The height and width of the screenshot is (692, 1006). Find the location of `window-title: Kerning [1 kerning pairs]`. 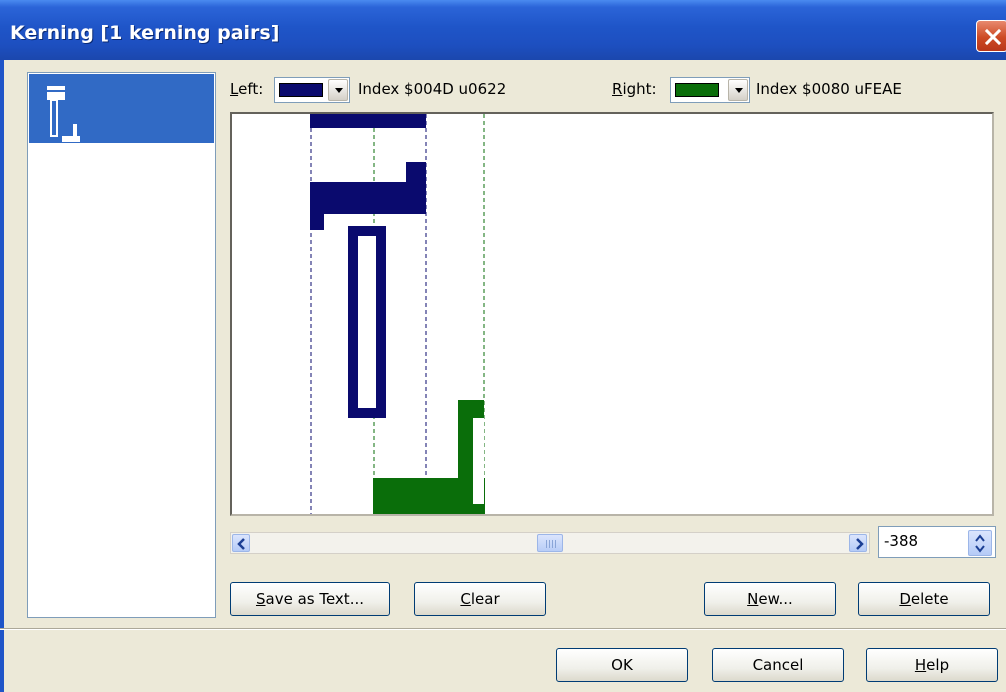

window-title: Kerning [1 kerning pairs] is located at coordinates (145, 33).